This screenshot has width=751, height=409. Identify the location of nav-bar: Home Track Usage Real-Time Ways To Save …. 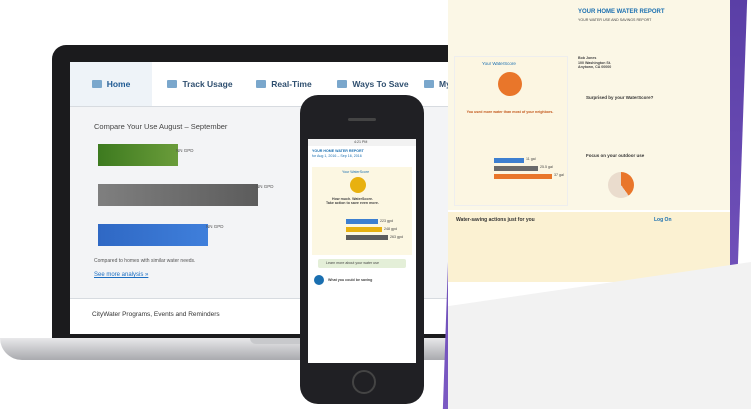
(288, 84).